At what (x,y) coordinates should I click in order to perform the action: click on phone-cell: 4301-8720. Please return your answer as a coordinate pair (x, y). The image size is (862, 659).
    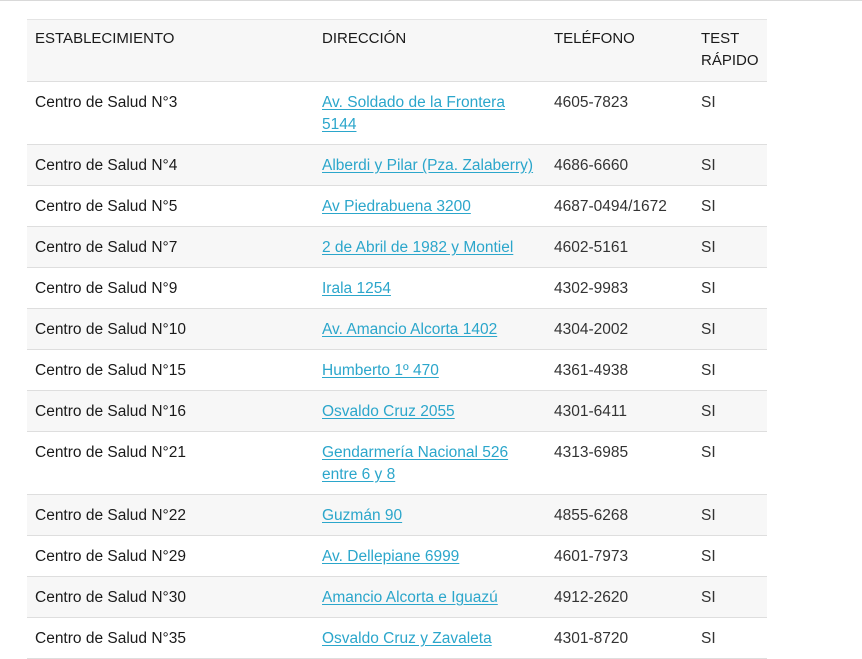
    Looking at the image, I should click on (619, 638).